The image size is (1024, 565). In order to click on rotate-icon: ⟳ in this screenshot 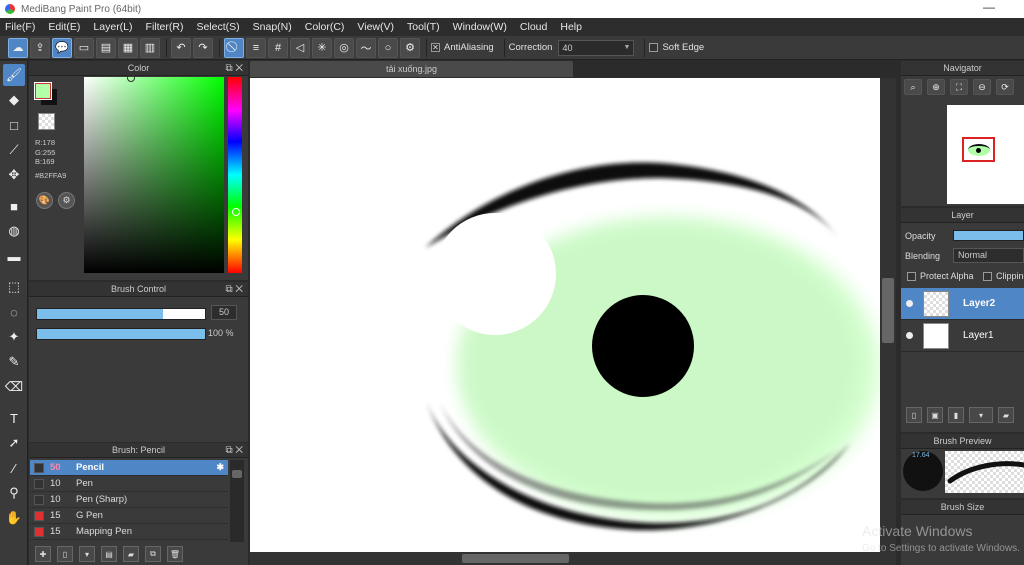, I will do `click(1005, 87)`.